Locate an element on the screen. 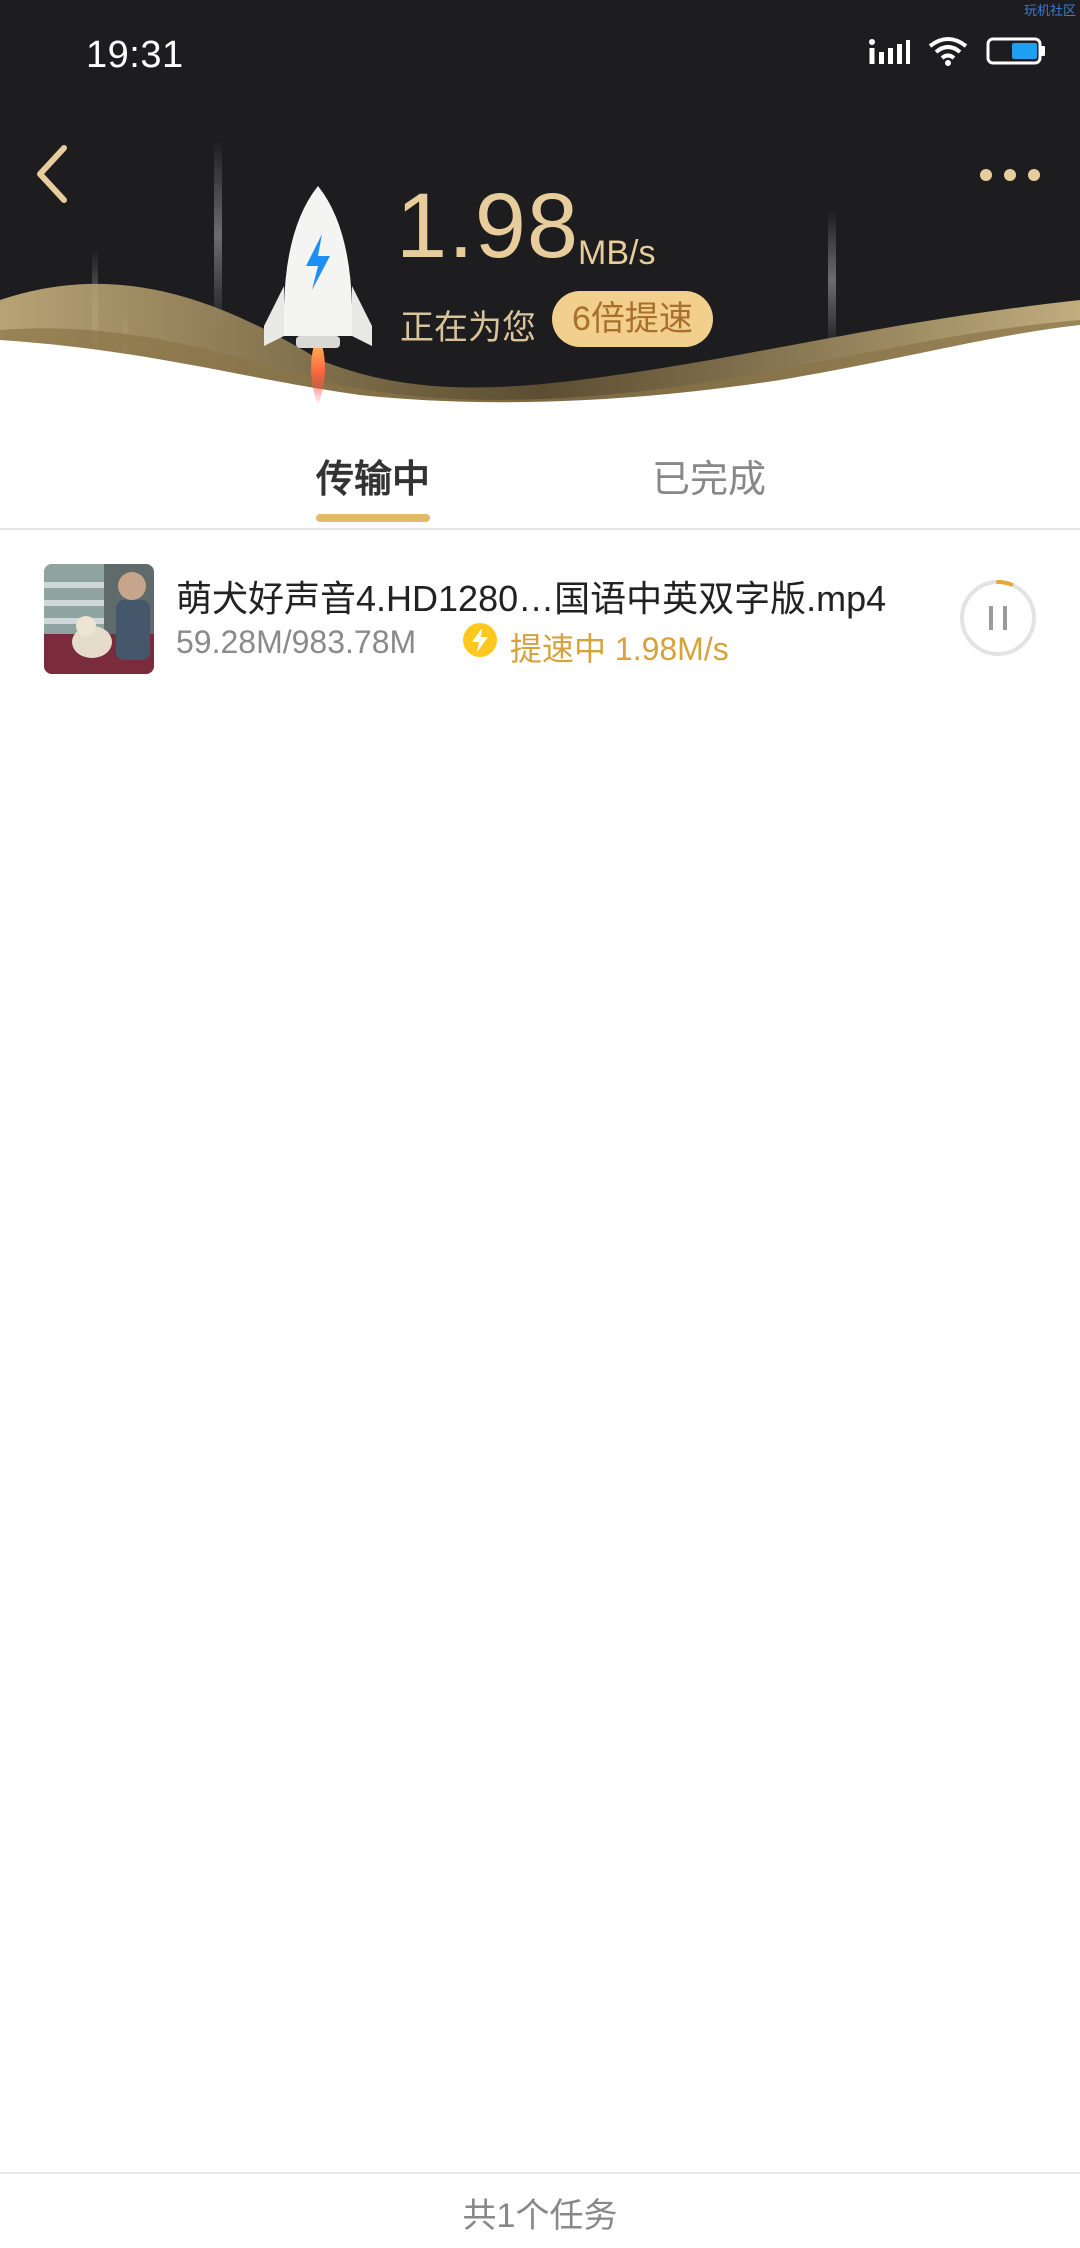 This screenshot has height=2248, width=1080. status-time: 19:31 is located at coordinates (135, 55).